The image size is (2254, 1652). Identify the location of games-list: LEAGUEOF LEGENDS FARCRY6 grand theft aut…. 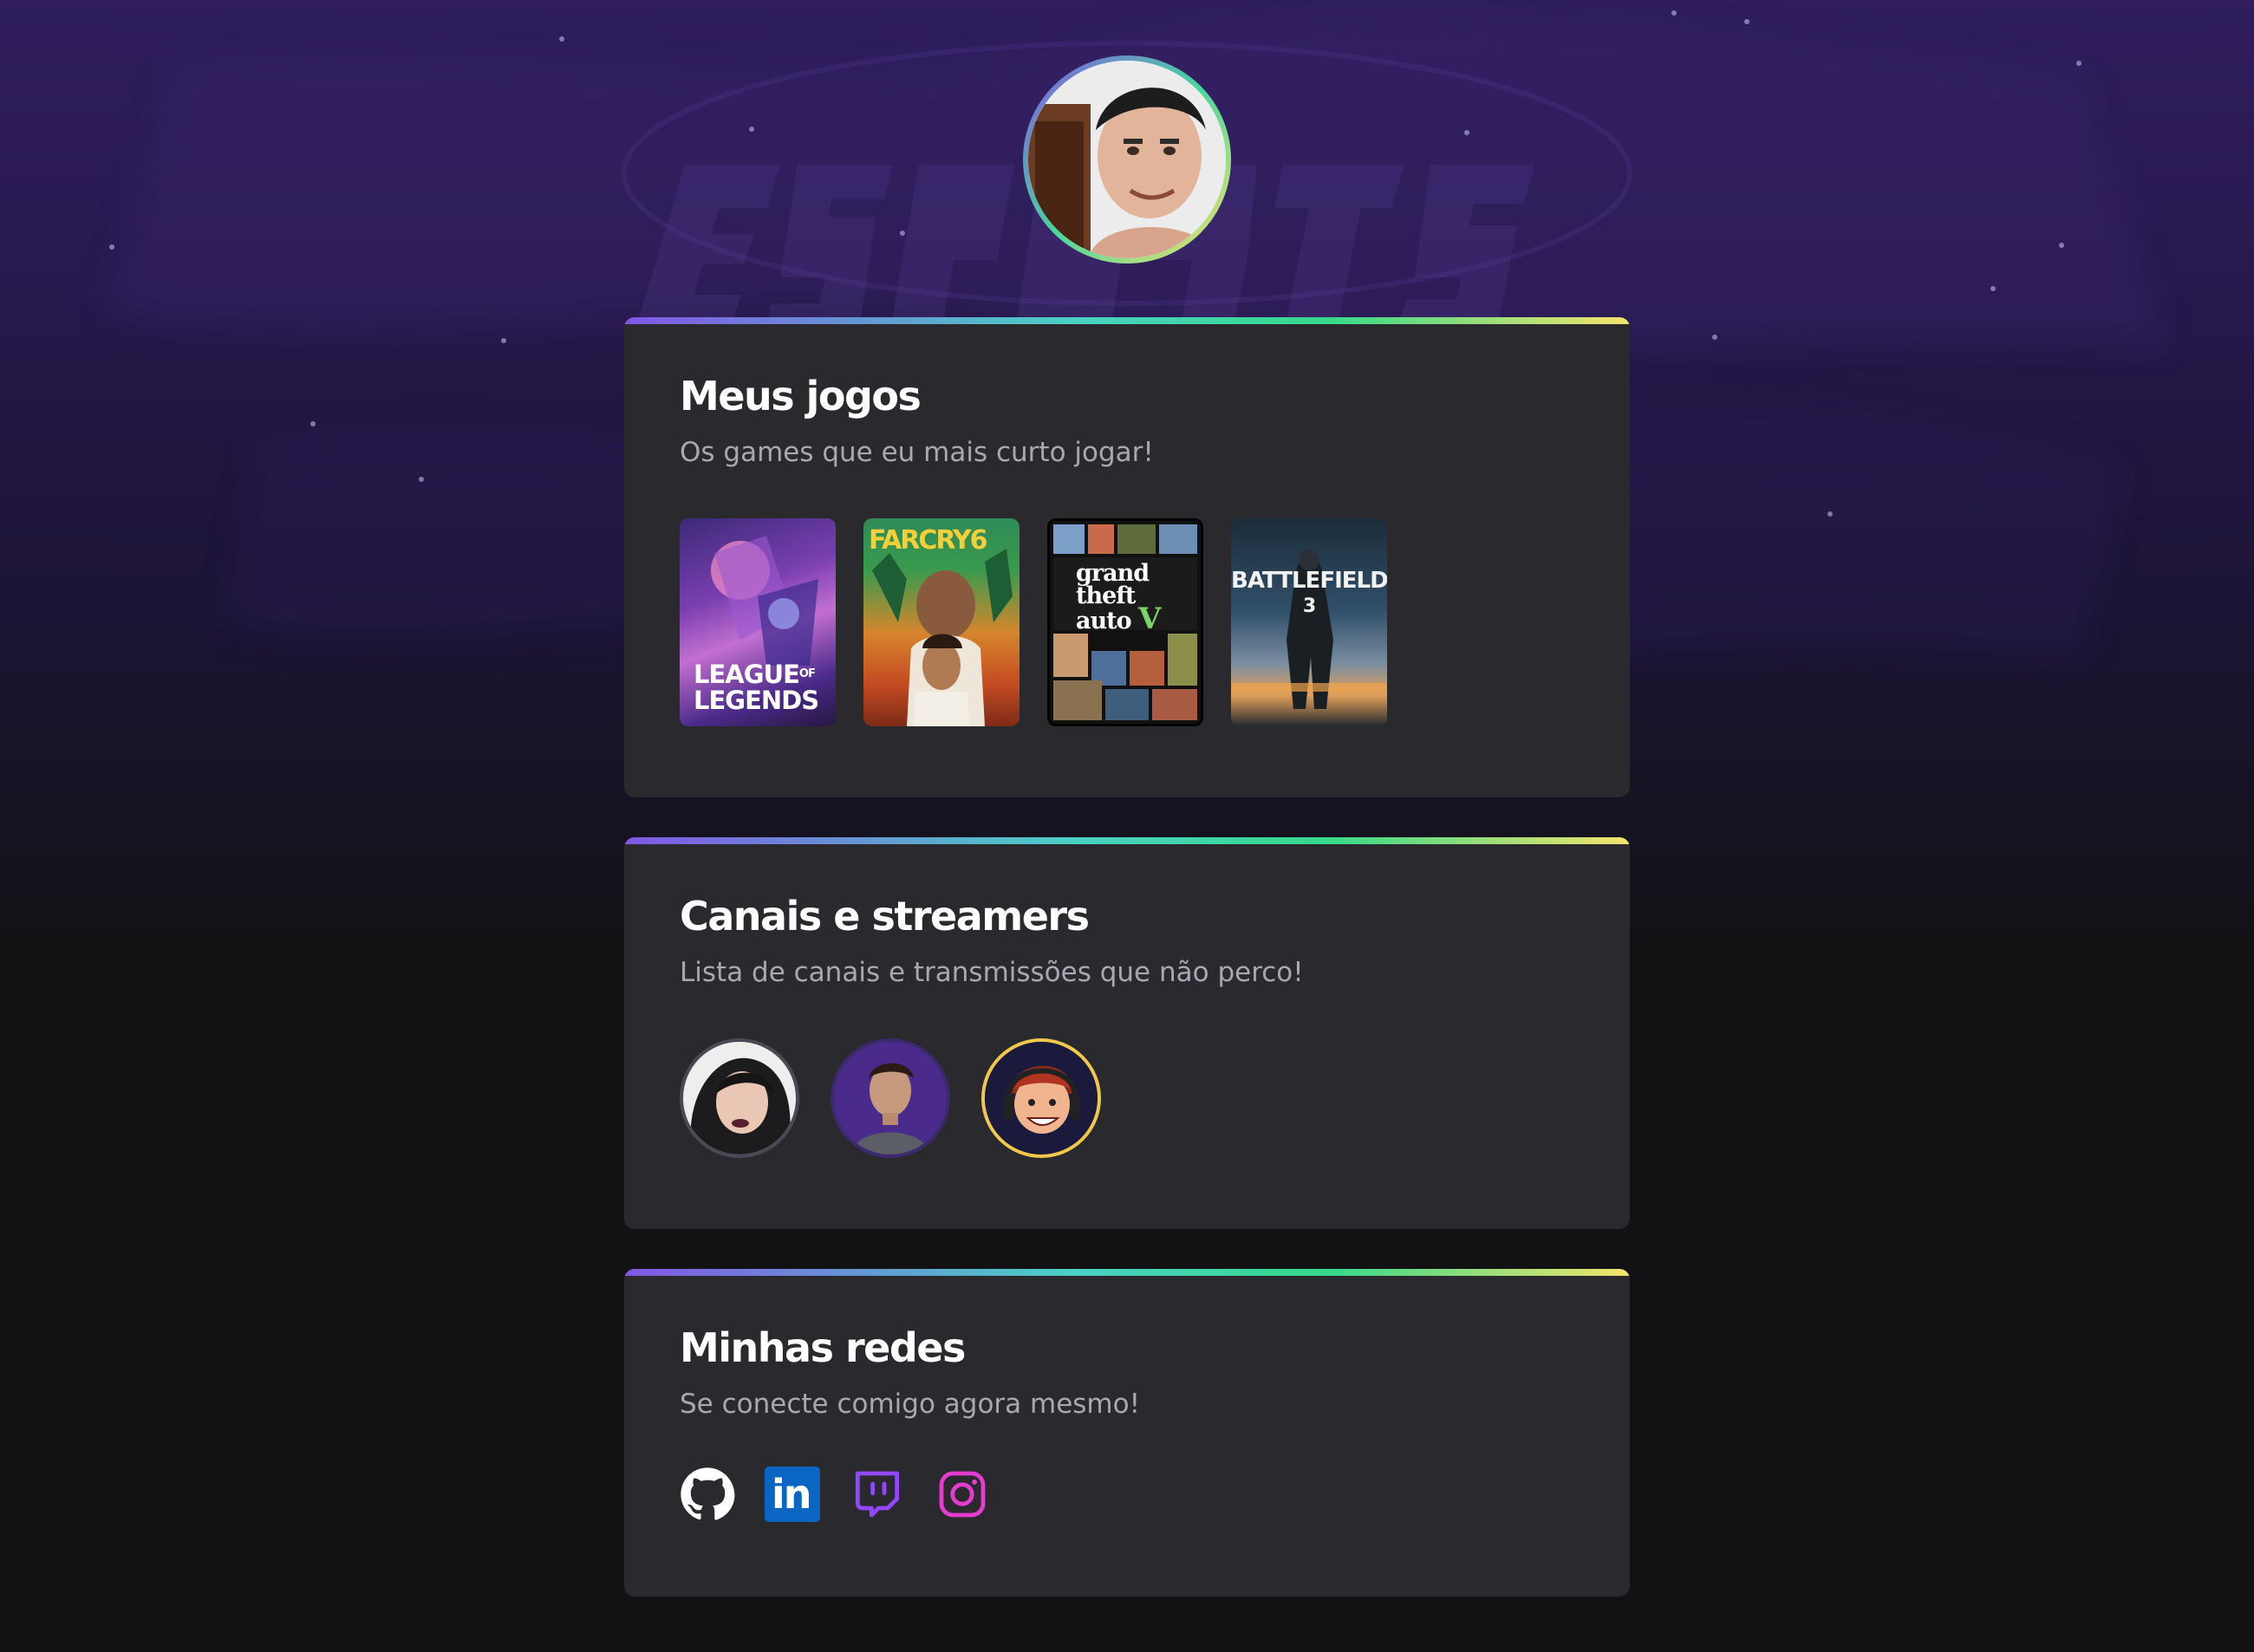
(1033, 622).